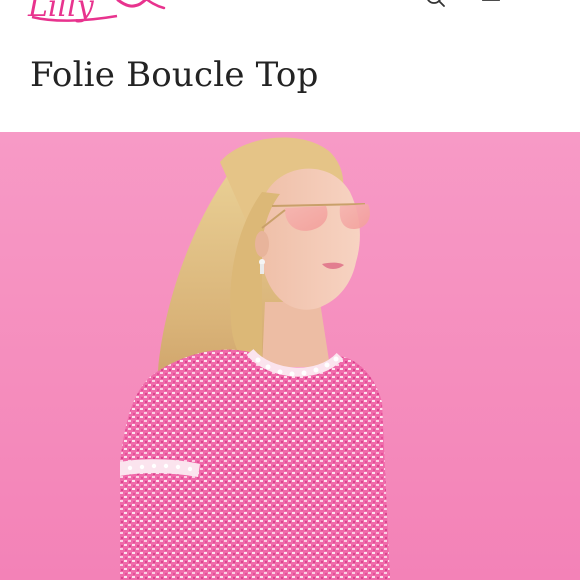 The image size is (580, 580). I want to click on ear, so click(262, 244).